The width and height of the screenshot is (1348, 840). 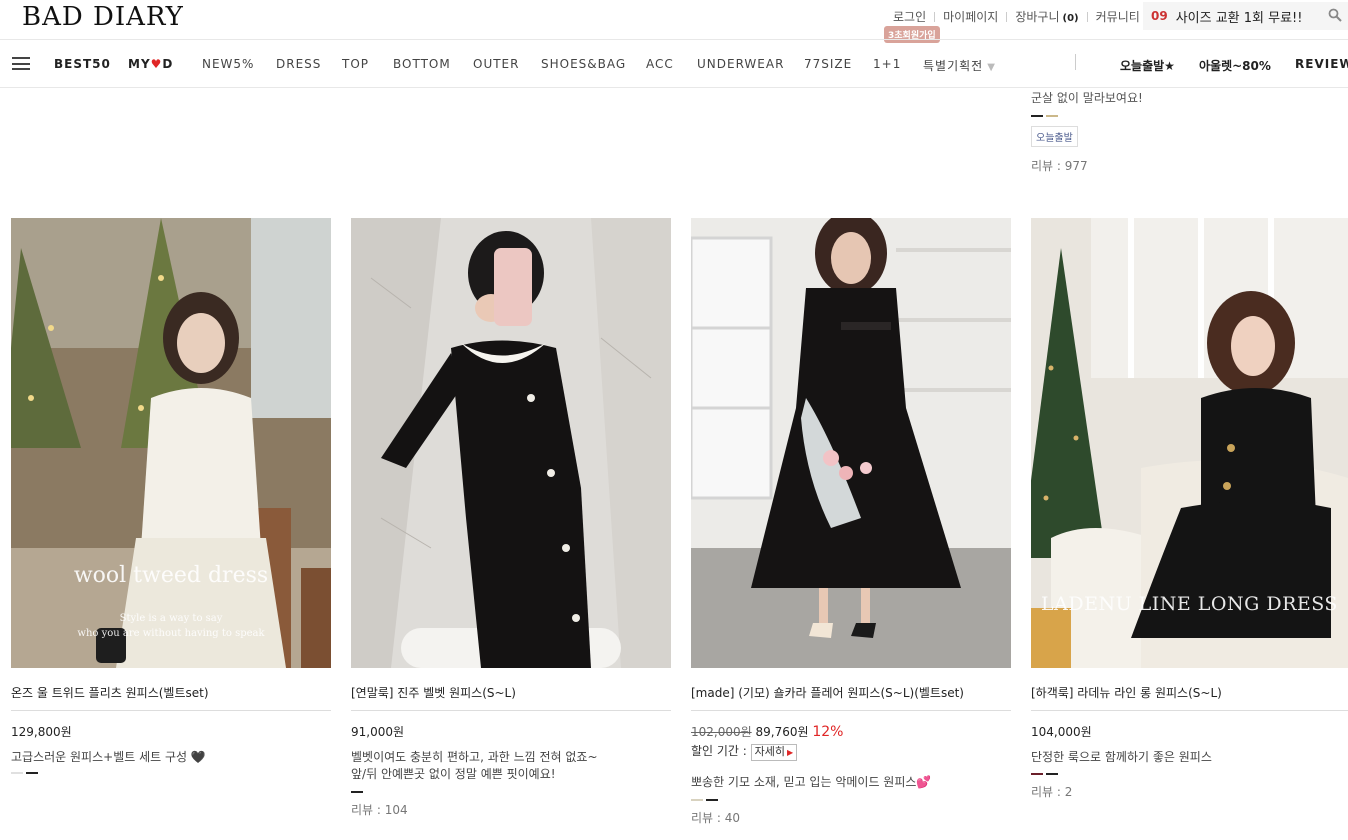 I want to click on top-links: 로그인 마이페이지 장바구니 (0) 커뮤니티, so click(x=1016, y=16).